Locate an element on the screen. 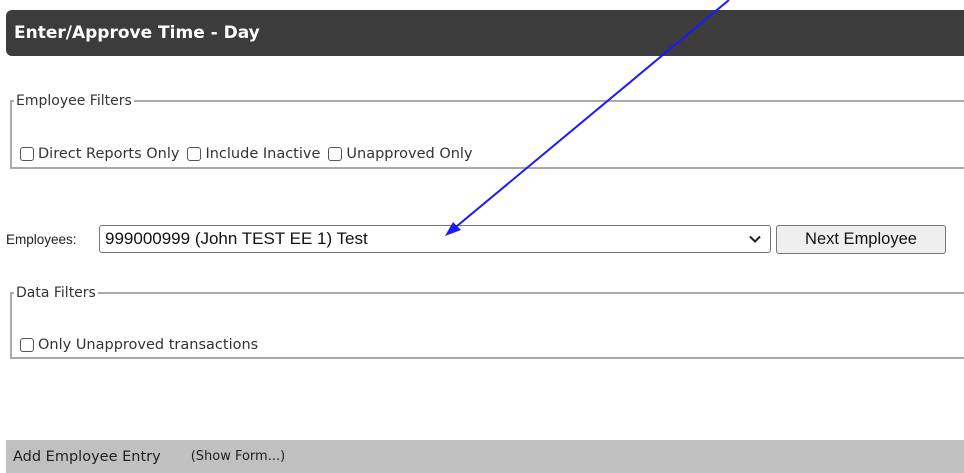 This screenshot has width=964, height=473. employee-select-value: 999000999 (John TEST EE 1) Test is located at coordinates (236, 238).